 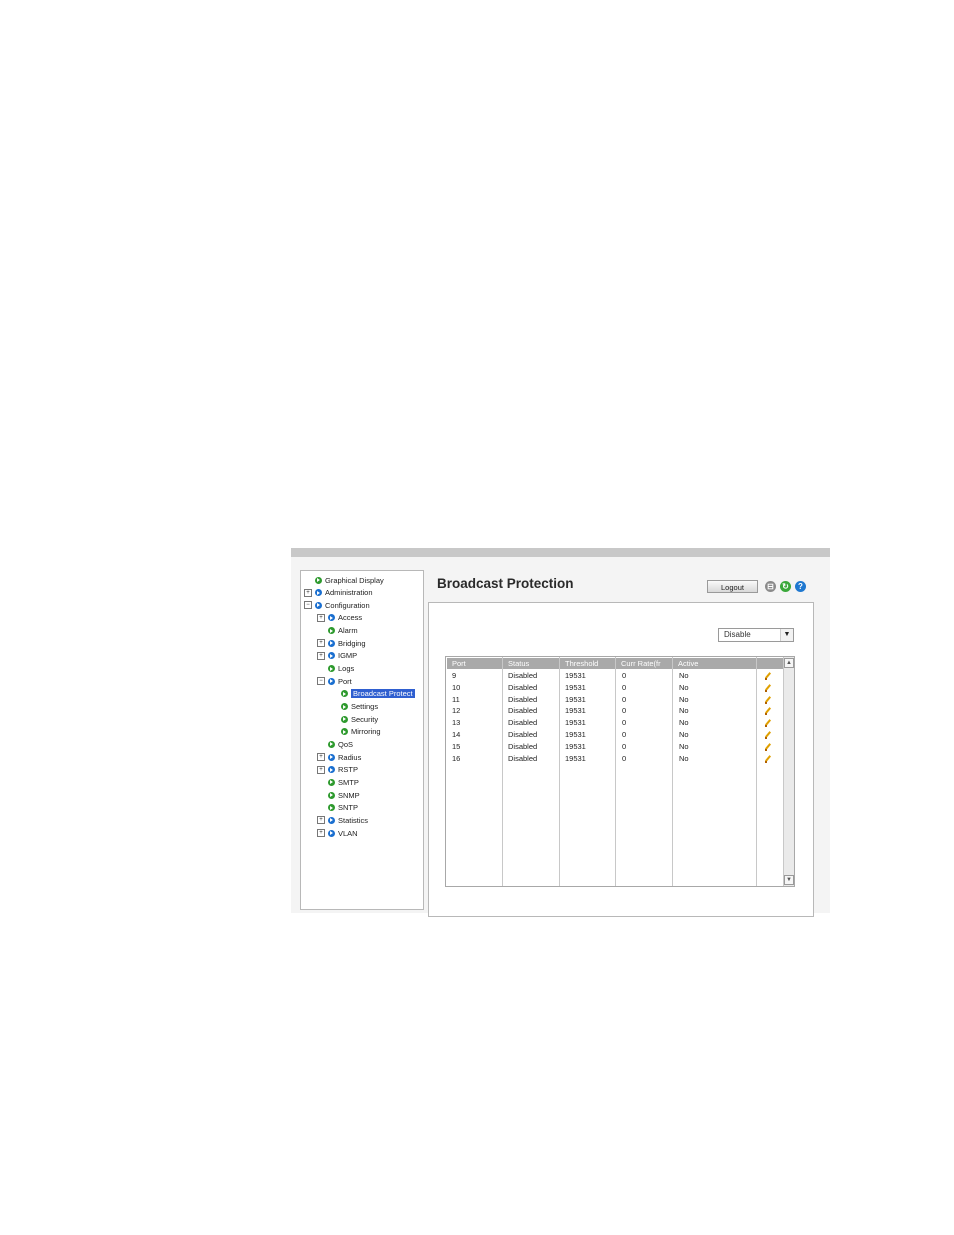 I want to click on table-cell: 9, so click(x=454, y=675).